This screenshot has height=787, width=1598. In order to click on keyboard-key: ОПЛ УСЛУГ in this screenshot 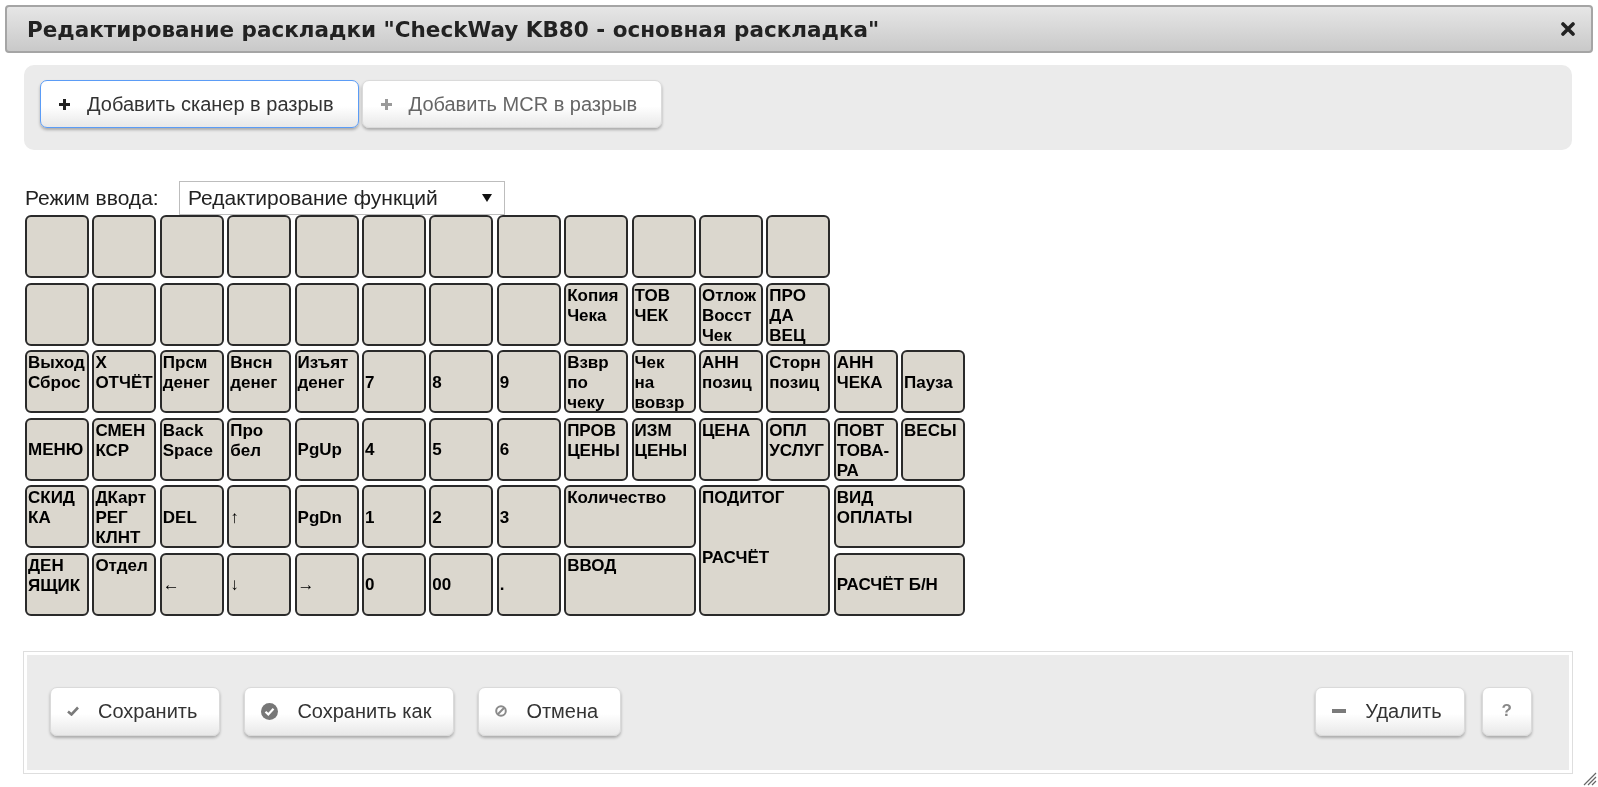, I will do `click(798, 449)`.